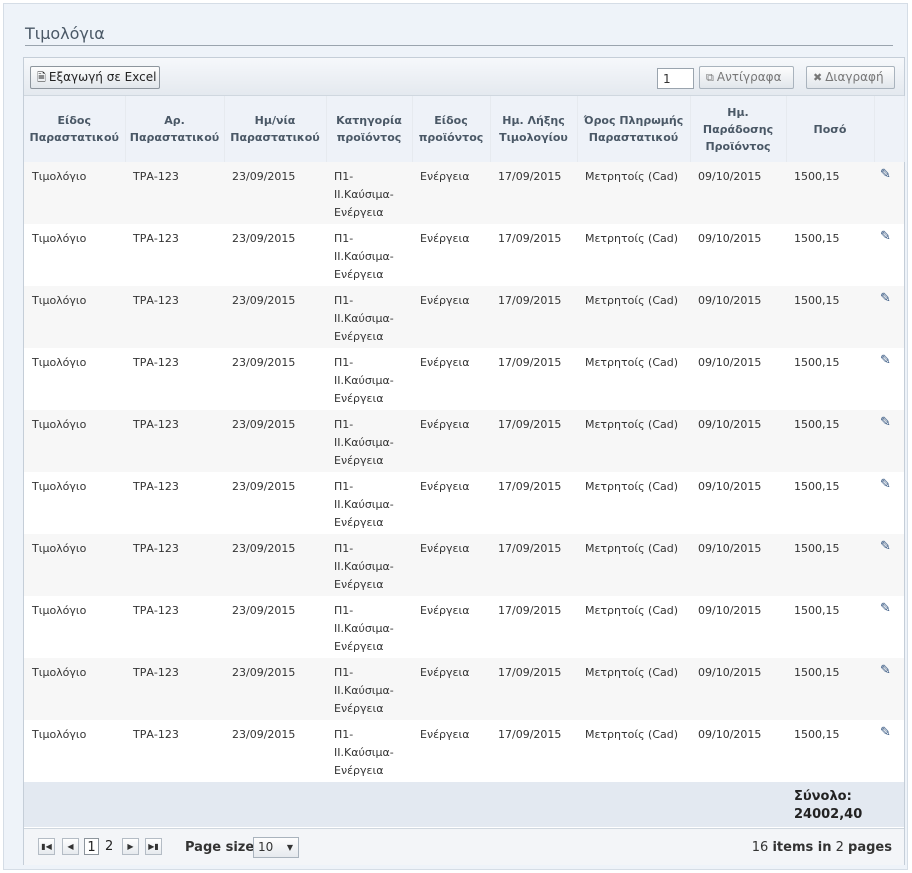 This screenshot has width=912, height=873. What do you see at coordinates (75, 129) in the screenshot?
I see `column-header: Είδος Παραστατικού` at bounding box center [75, 129].